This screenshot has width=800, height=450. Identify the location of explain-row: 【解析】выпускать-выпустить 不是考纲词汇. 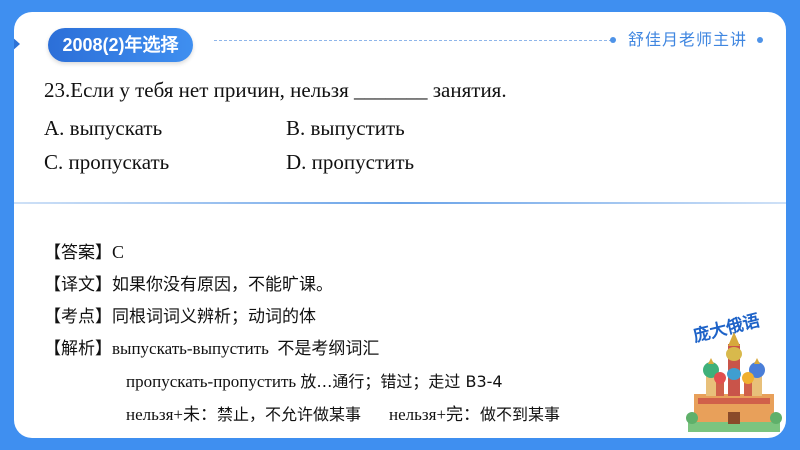
(211, 346).